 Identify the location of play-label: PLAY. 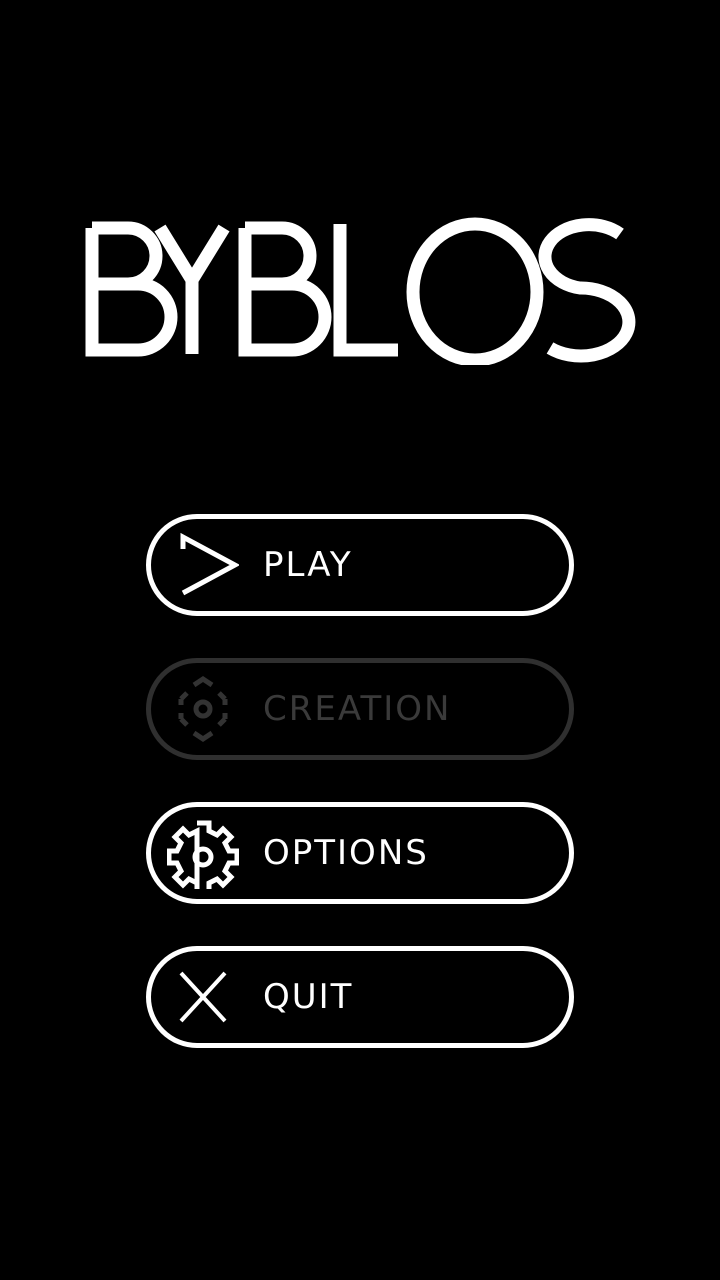
(308, 565).